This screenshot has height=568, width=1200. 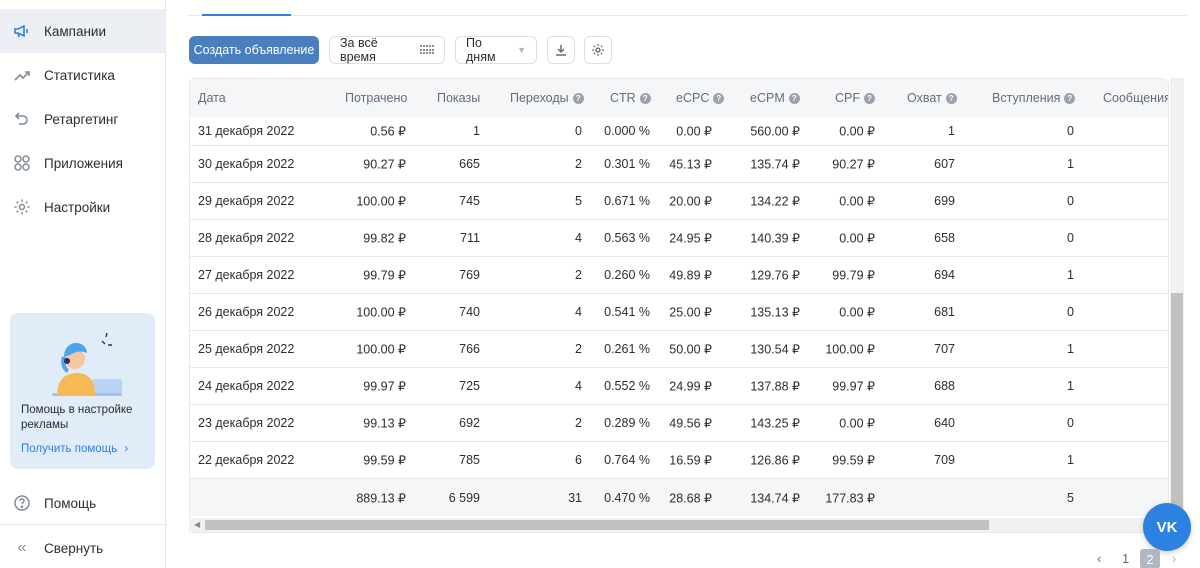 I want to click on cell-date: 26 декабря 2022, so click(x=246, y=312).